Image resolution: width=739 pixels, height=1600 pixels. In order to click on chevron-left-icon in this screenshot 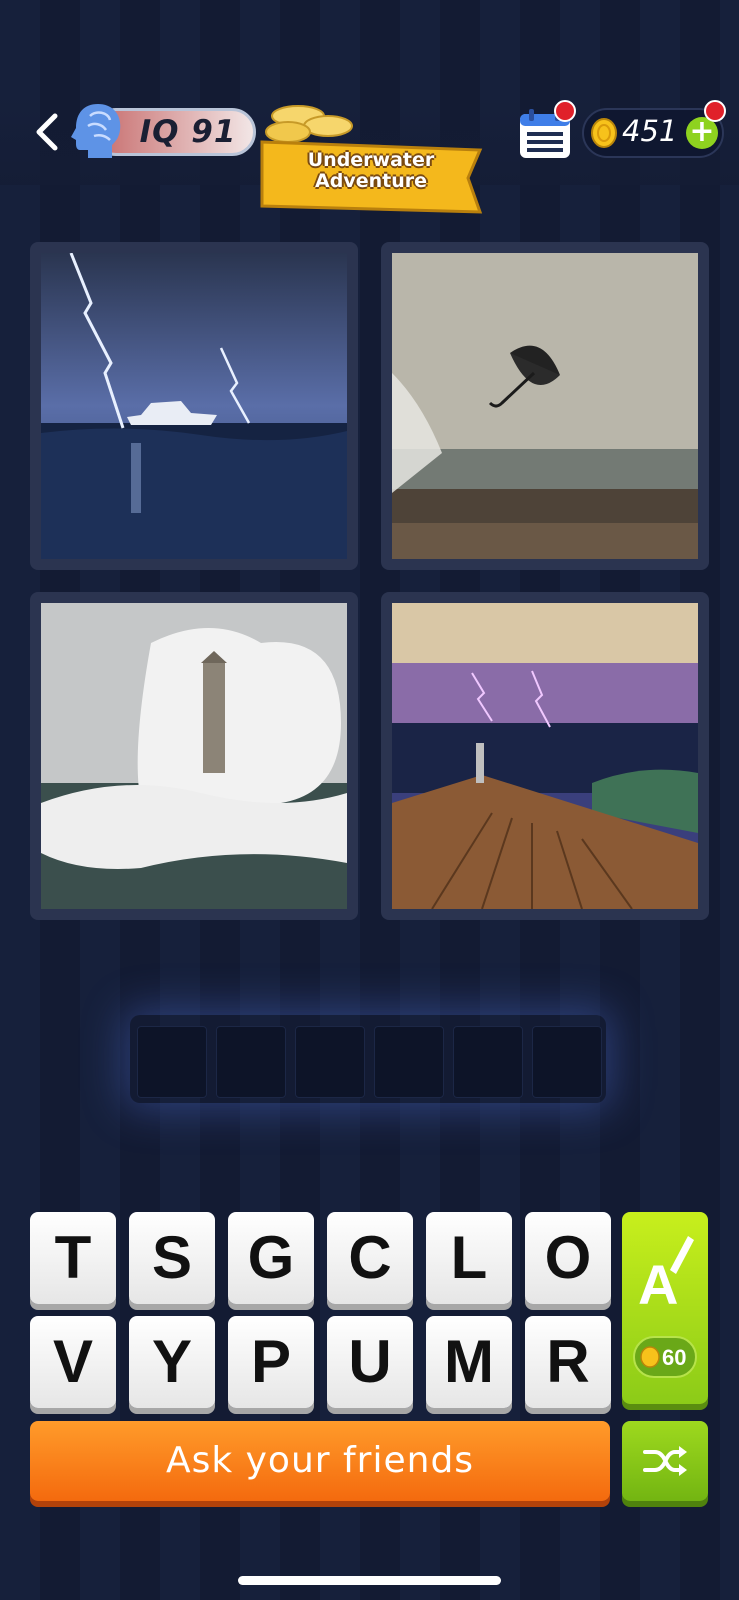, I will do `click(47, 132)`.